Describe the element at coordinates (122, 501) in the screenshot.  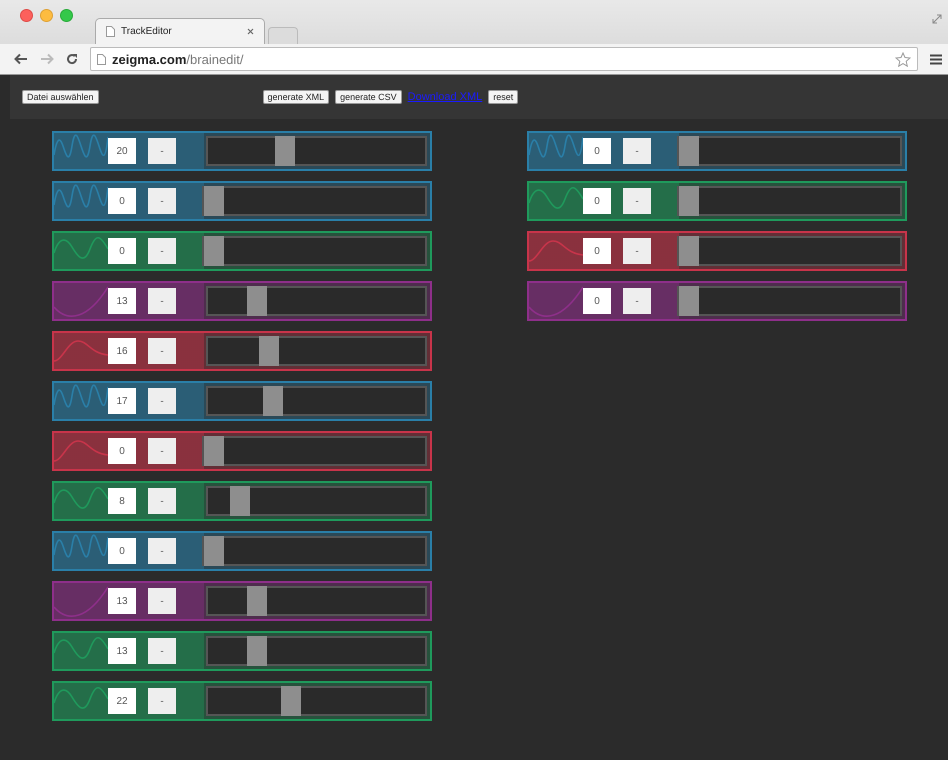
I see `value-field: 8` at that location.